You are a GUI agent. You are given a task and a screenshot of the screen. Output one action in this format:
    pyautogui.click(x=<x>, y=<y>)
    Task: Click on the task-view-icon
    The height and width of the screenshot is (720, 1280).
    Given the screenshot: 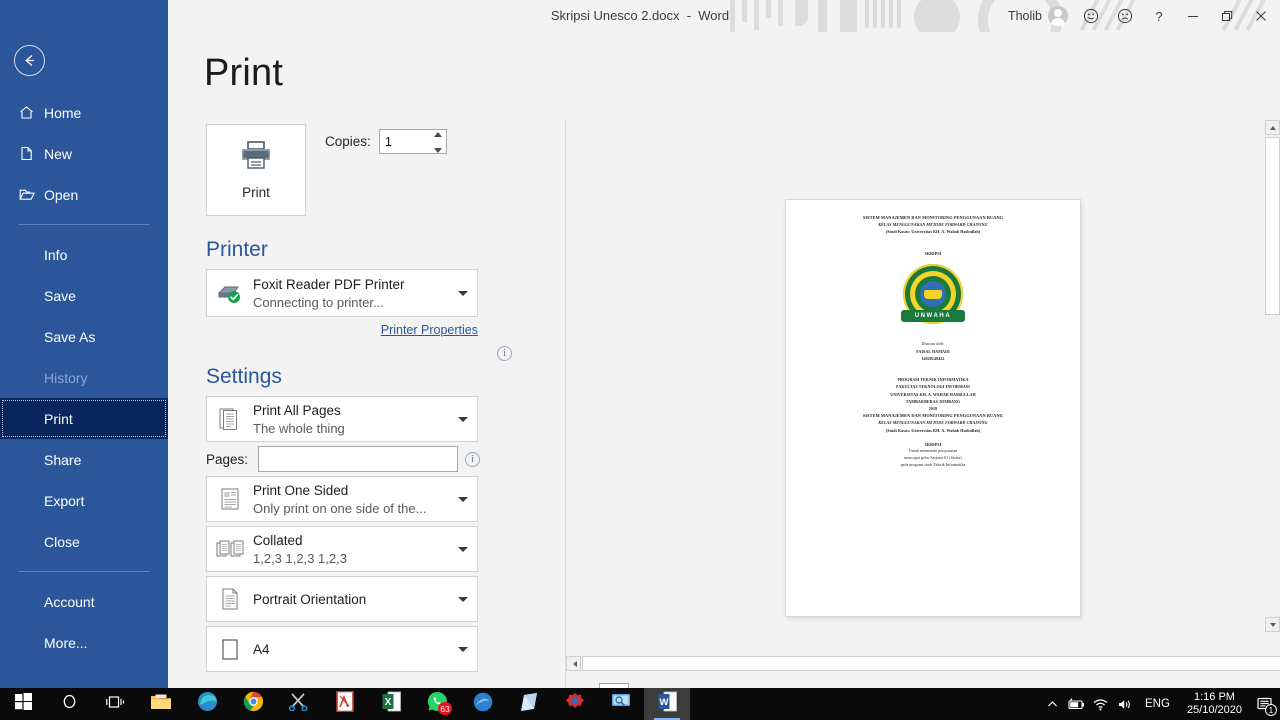 What is the action you would take?
    pyautogui.click(x=115, y=704)
    